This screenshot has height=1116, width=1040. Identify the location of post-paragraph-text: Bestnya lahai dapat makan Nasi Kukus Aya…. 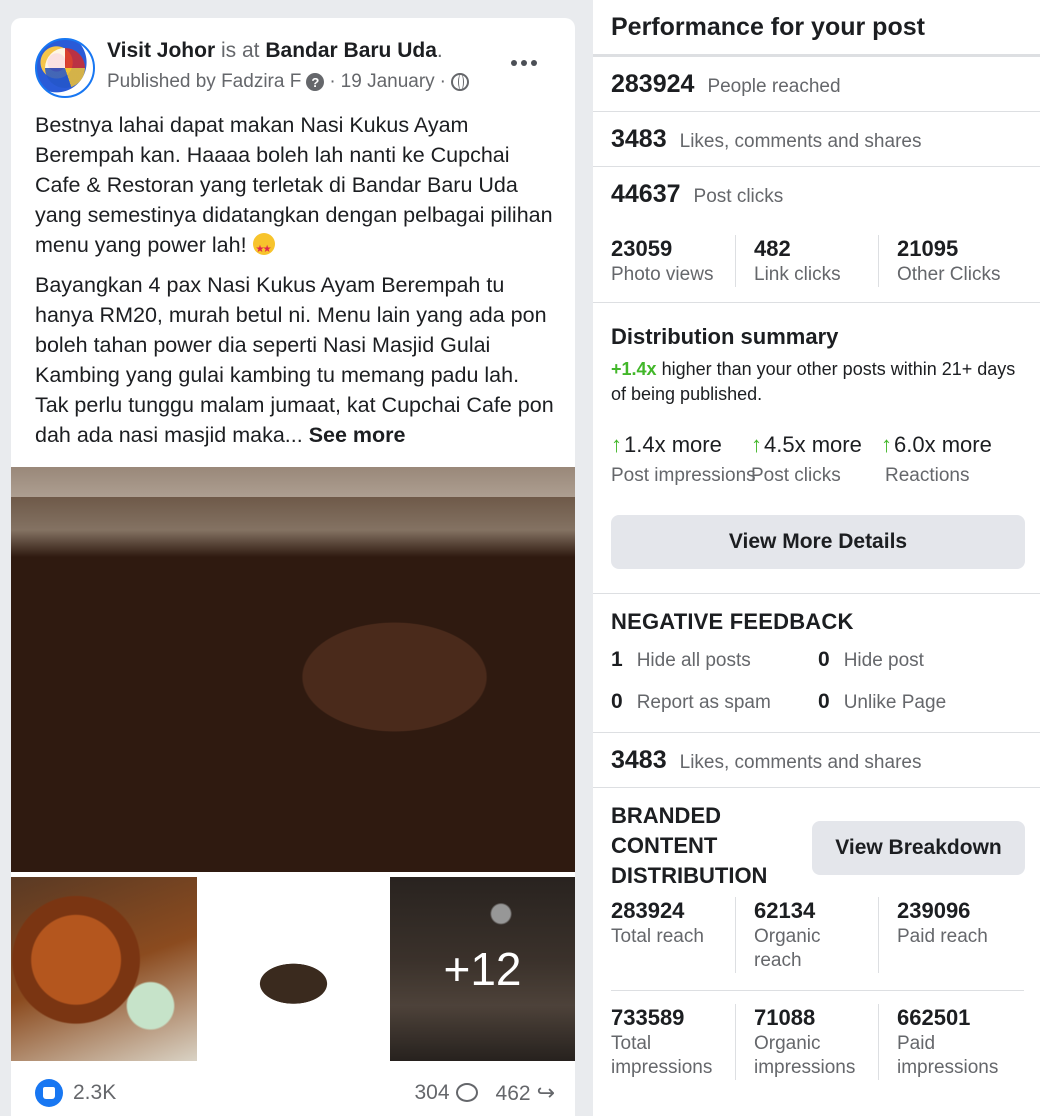
(294, 185).